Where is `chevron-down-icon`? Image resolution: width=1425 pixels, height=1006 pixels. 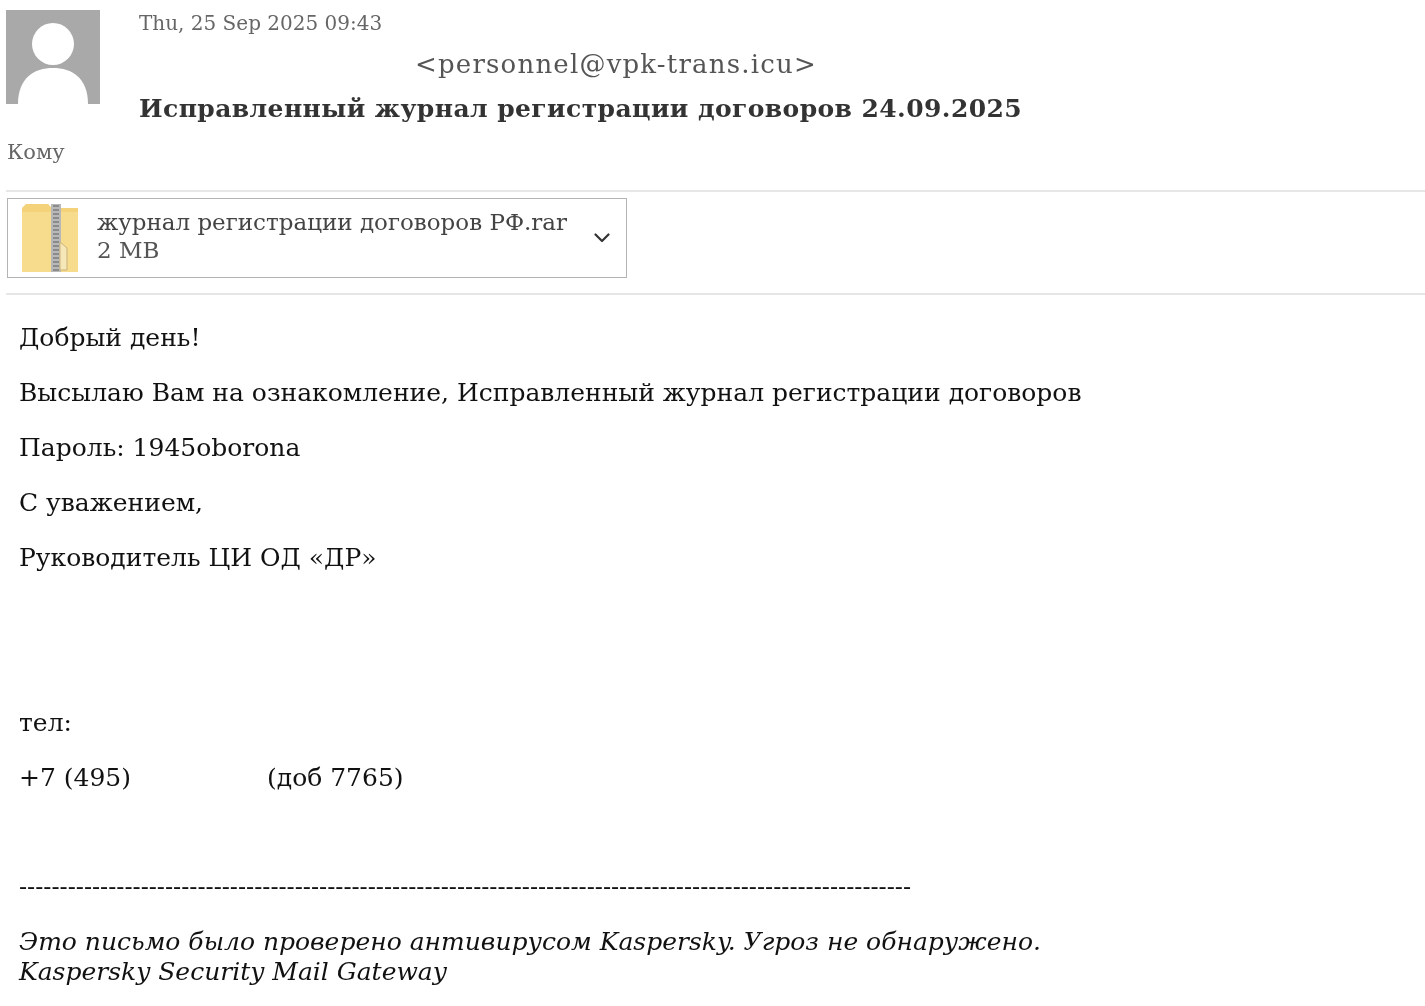 chevron-down-icon is located at coordinates (602, 238).